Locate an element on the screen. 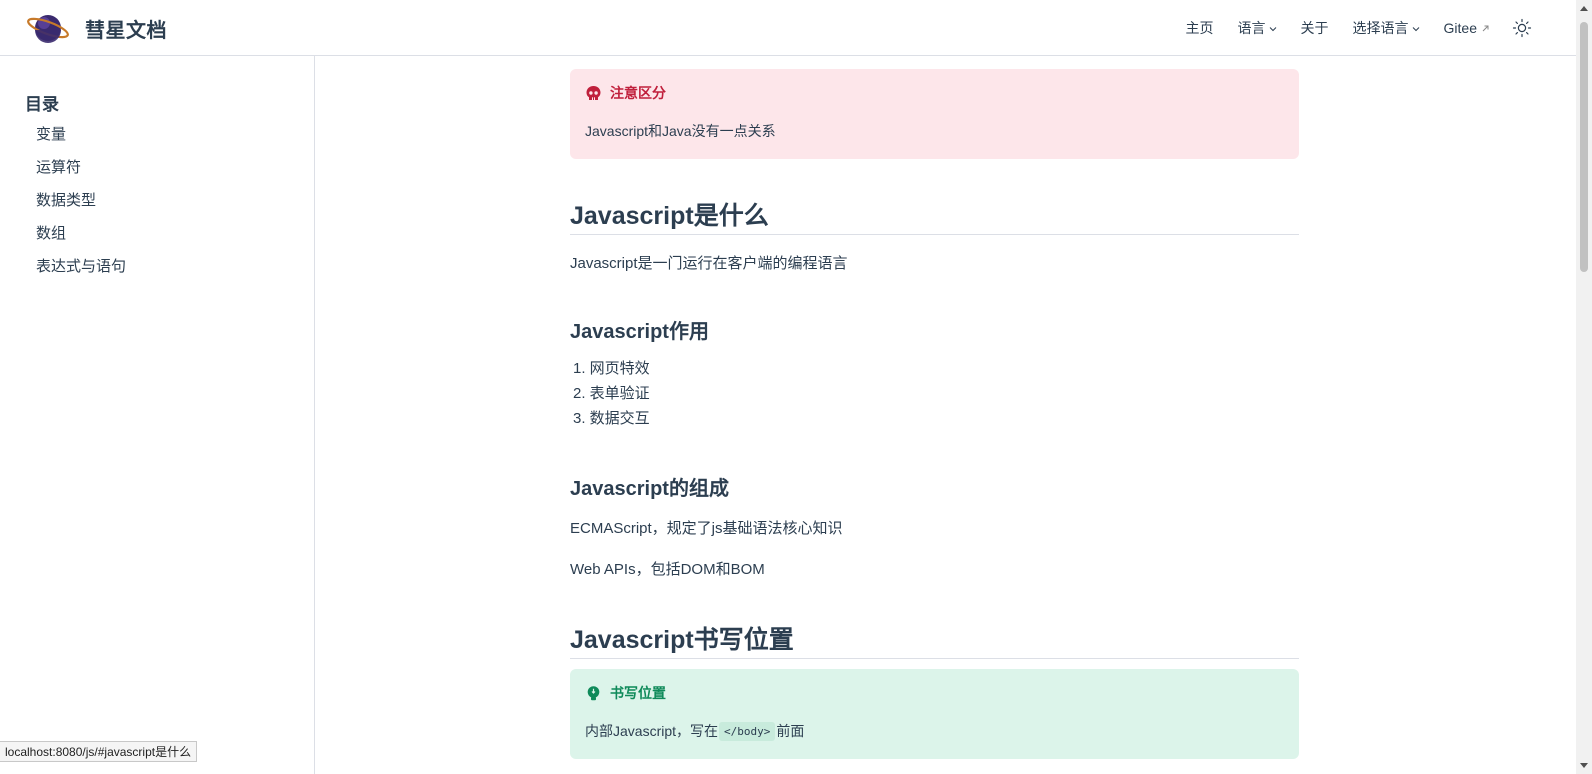 This screenshot has height=774, width=1592. lightbulb-icon is located at coordinates (593, 692).